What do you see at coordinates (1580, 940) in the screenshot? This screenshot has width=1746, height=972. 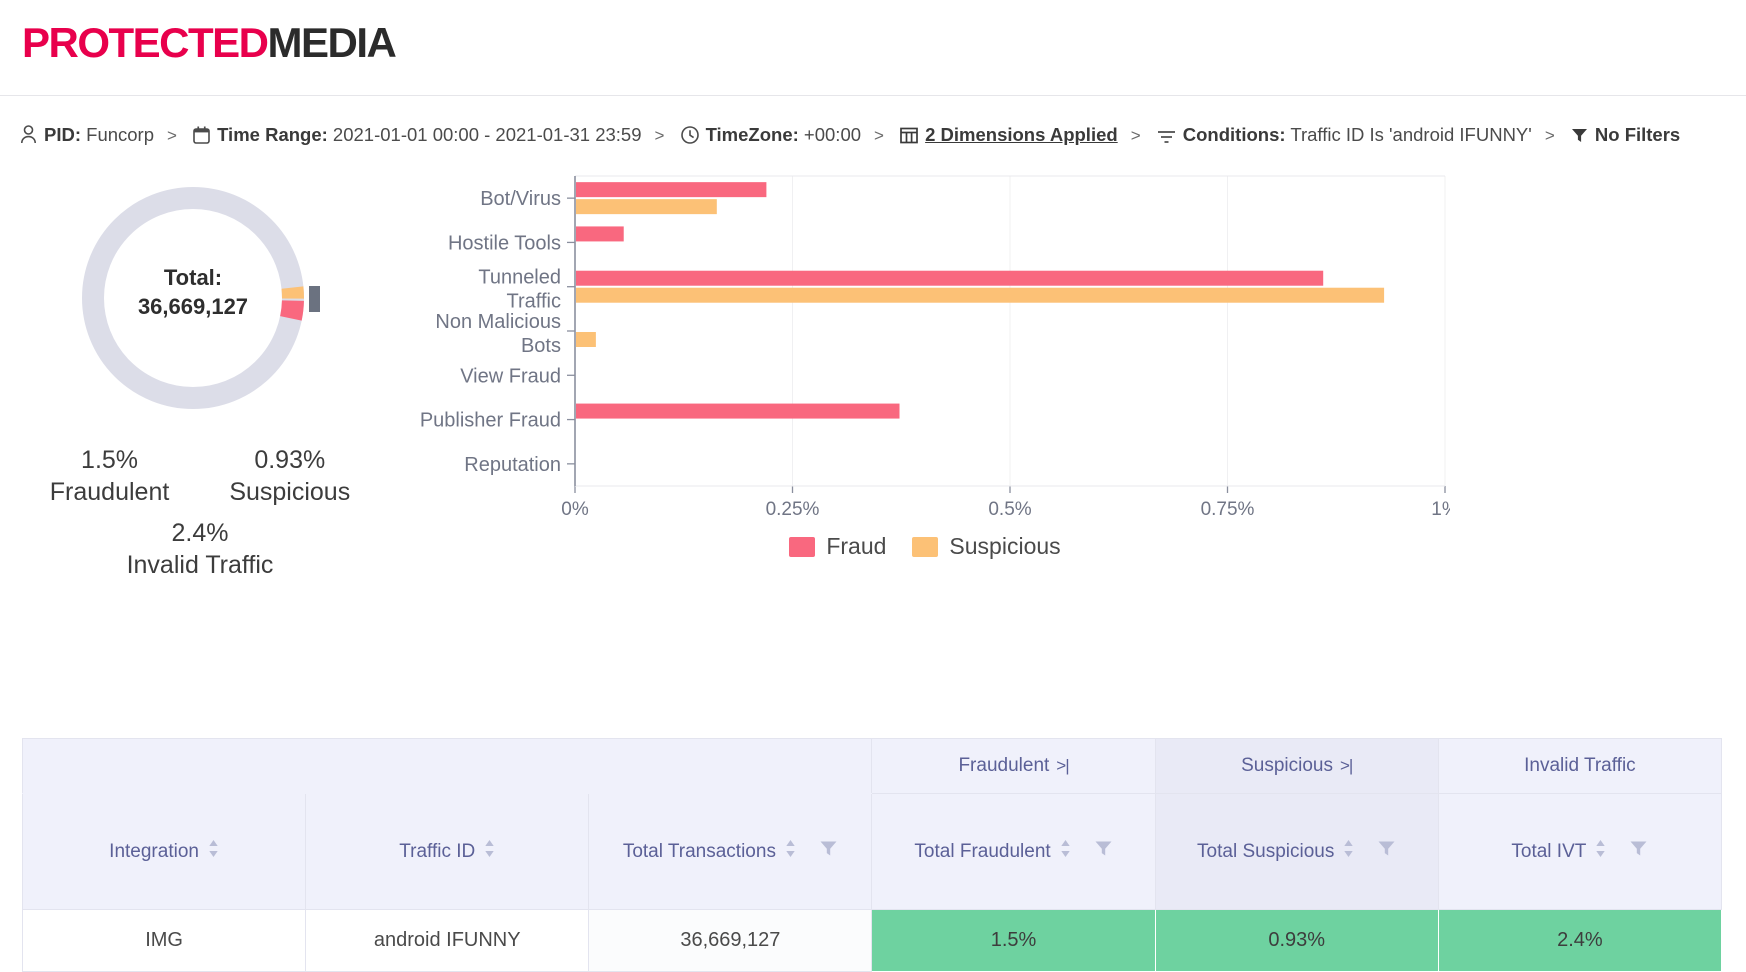 I see `cell-total-ivt: 2.4%` at bounding box center [1580, 940].